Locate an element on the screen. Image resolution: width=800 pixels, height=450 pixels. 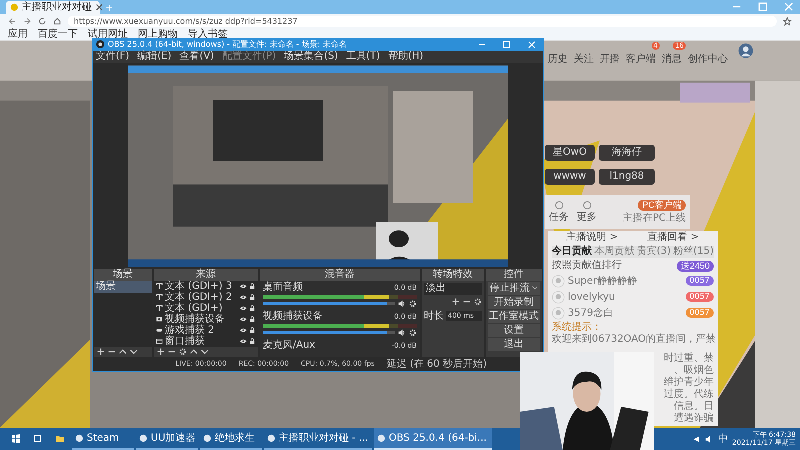
home-icon is located at coordinates (57, 21).